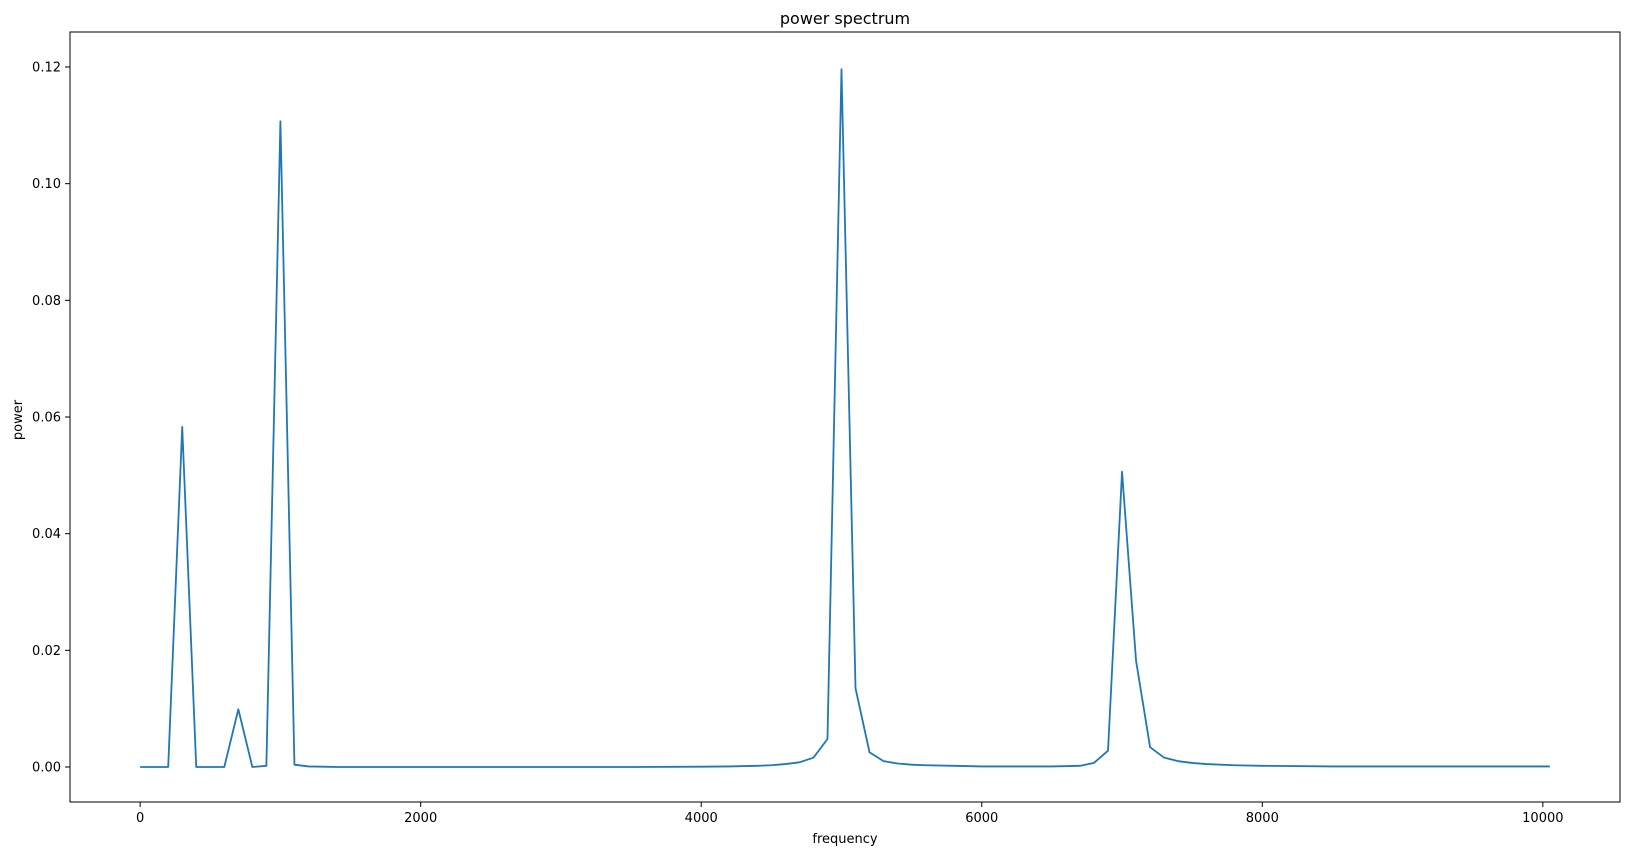 Image resolution: width=1630 pixels, height=855 pixels. I want to click on x-axis-label: frequency, so click(845, 839).